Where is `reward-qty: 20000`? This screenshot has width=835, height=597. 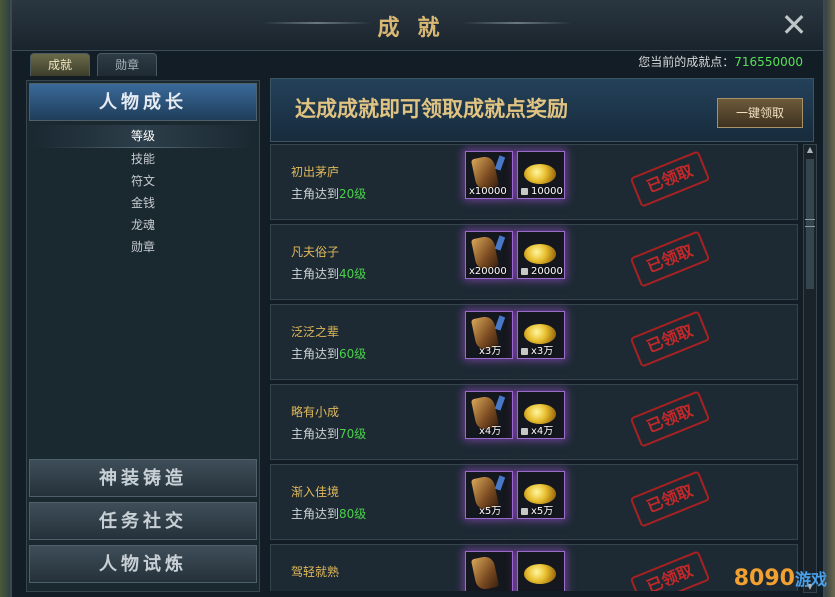 reward-qty: 20000 is located at coordinates (547, 271).